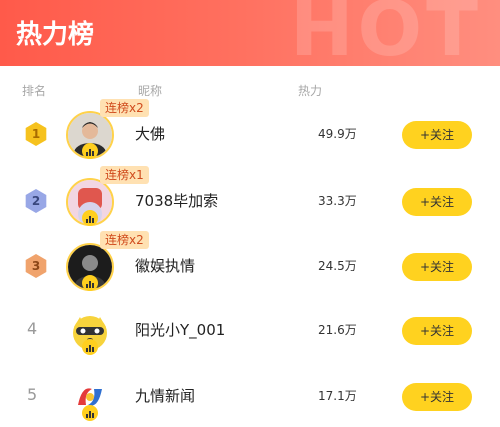 This screenshot has width=500, height=427. Describe the element at coordinates (55, 35) in the screenshot. I see `page-title: 热力榜` at that location.